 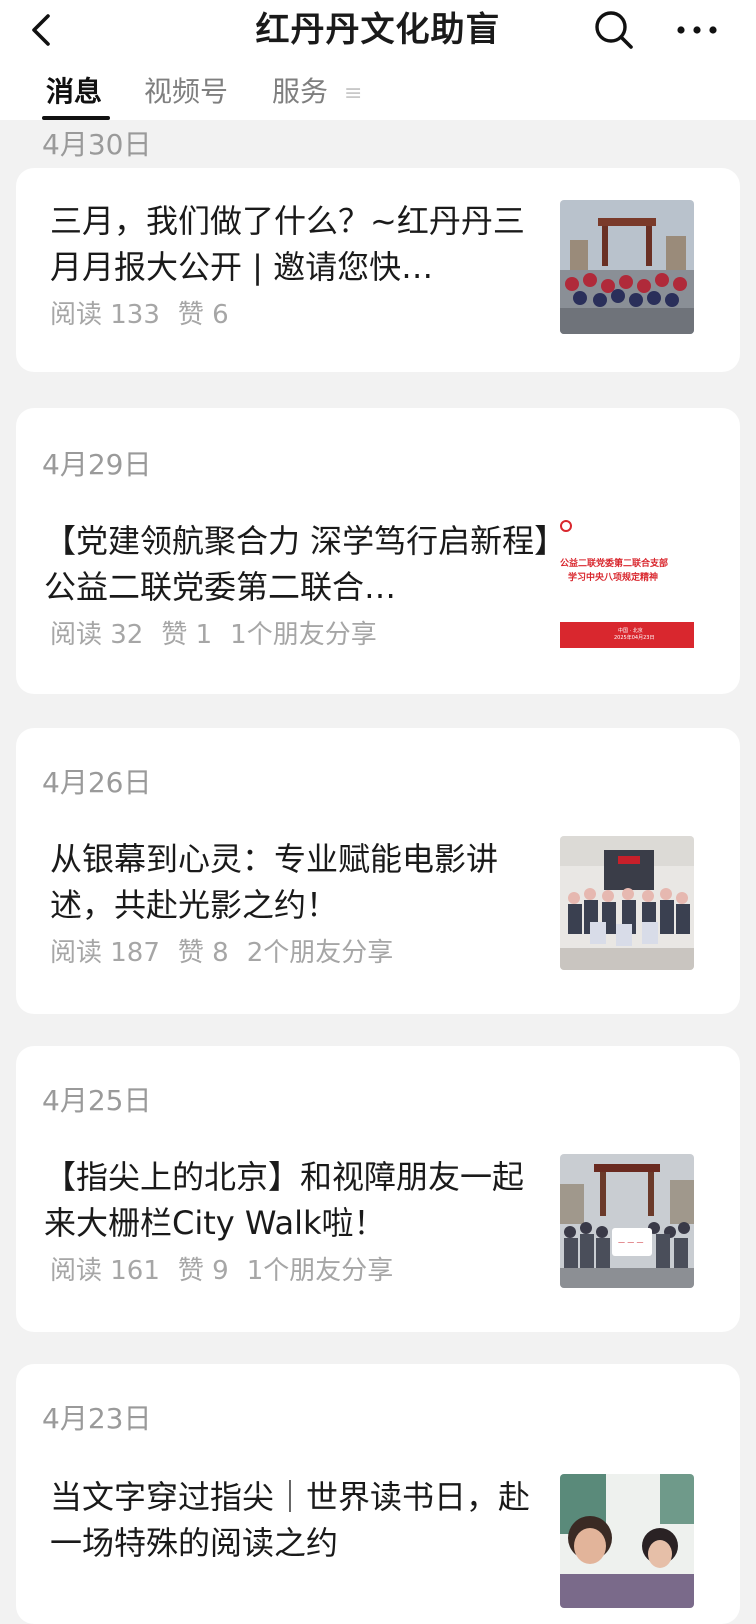 I want to click on poster-location: 中国 · 北京, so click(x=630, y=630).